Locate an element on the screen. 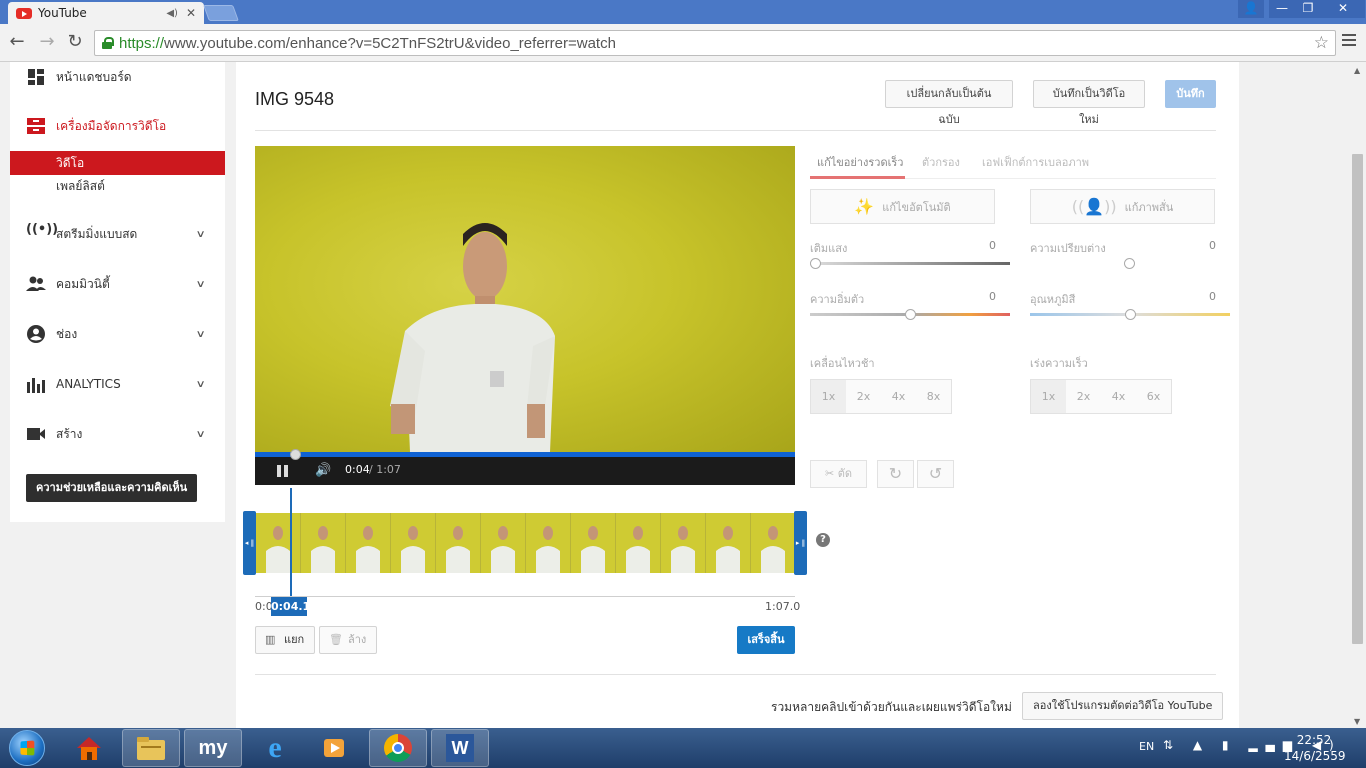 This screenshot has height=768, width=1366. browser-tab: YouTube ◀) ✕ is located at coordinates (106, 13).